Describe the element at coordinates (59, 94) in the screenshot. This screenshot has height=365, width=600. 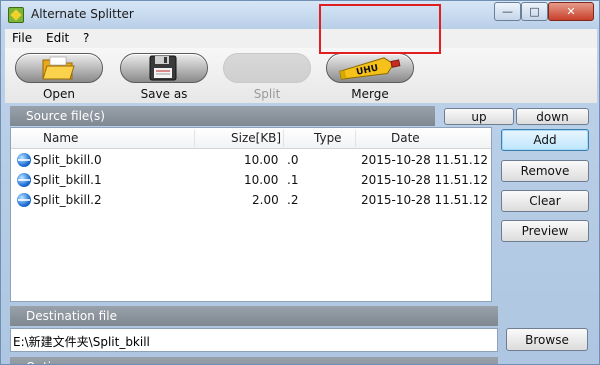
I see `open-label: Open` at that location.